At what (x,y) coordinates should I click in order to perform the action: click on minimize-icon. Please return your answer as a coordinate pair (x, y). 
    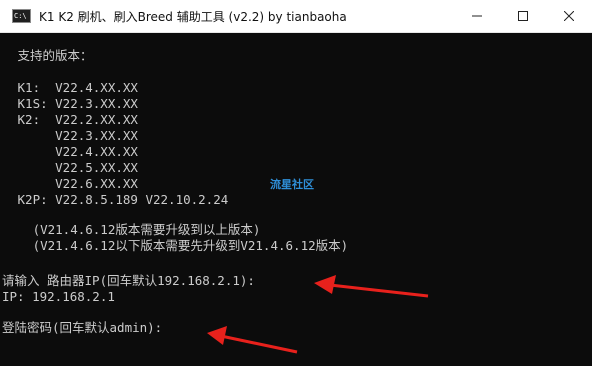
    Looking at the image, I should click on (477, 16).